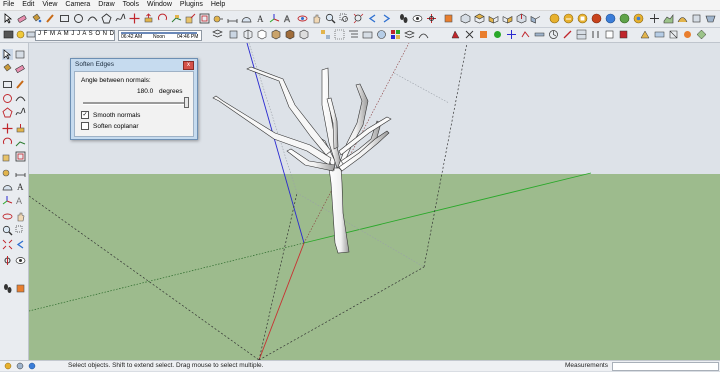 The width and height of the screenshot is (720, 372). What do you see at coordinates (247, 34) in the screenshot?
I see `wireframe-icon` at bounding box center [247, 34].